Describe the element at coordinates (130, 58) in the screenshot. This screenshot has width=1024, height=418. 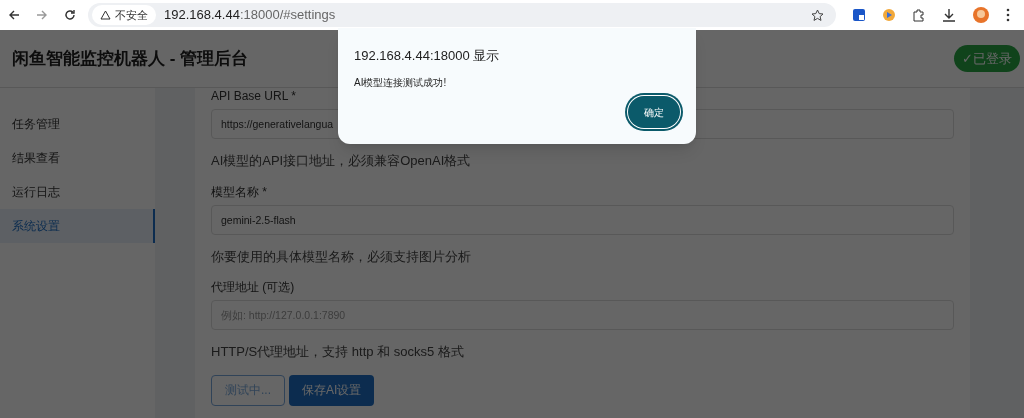
I see `app-title: 闲鱼智能监控机器人 - 管理后台` at that location.